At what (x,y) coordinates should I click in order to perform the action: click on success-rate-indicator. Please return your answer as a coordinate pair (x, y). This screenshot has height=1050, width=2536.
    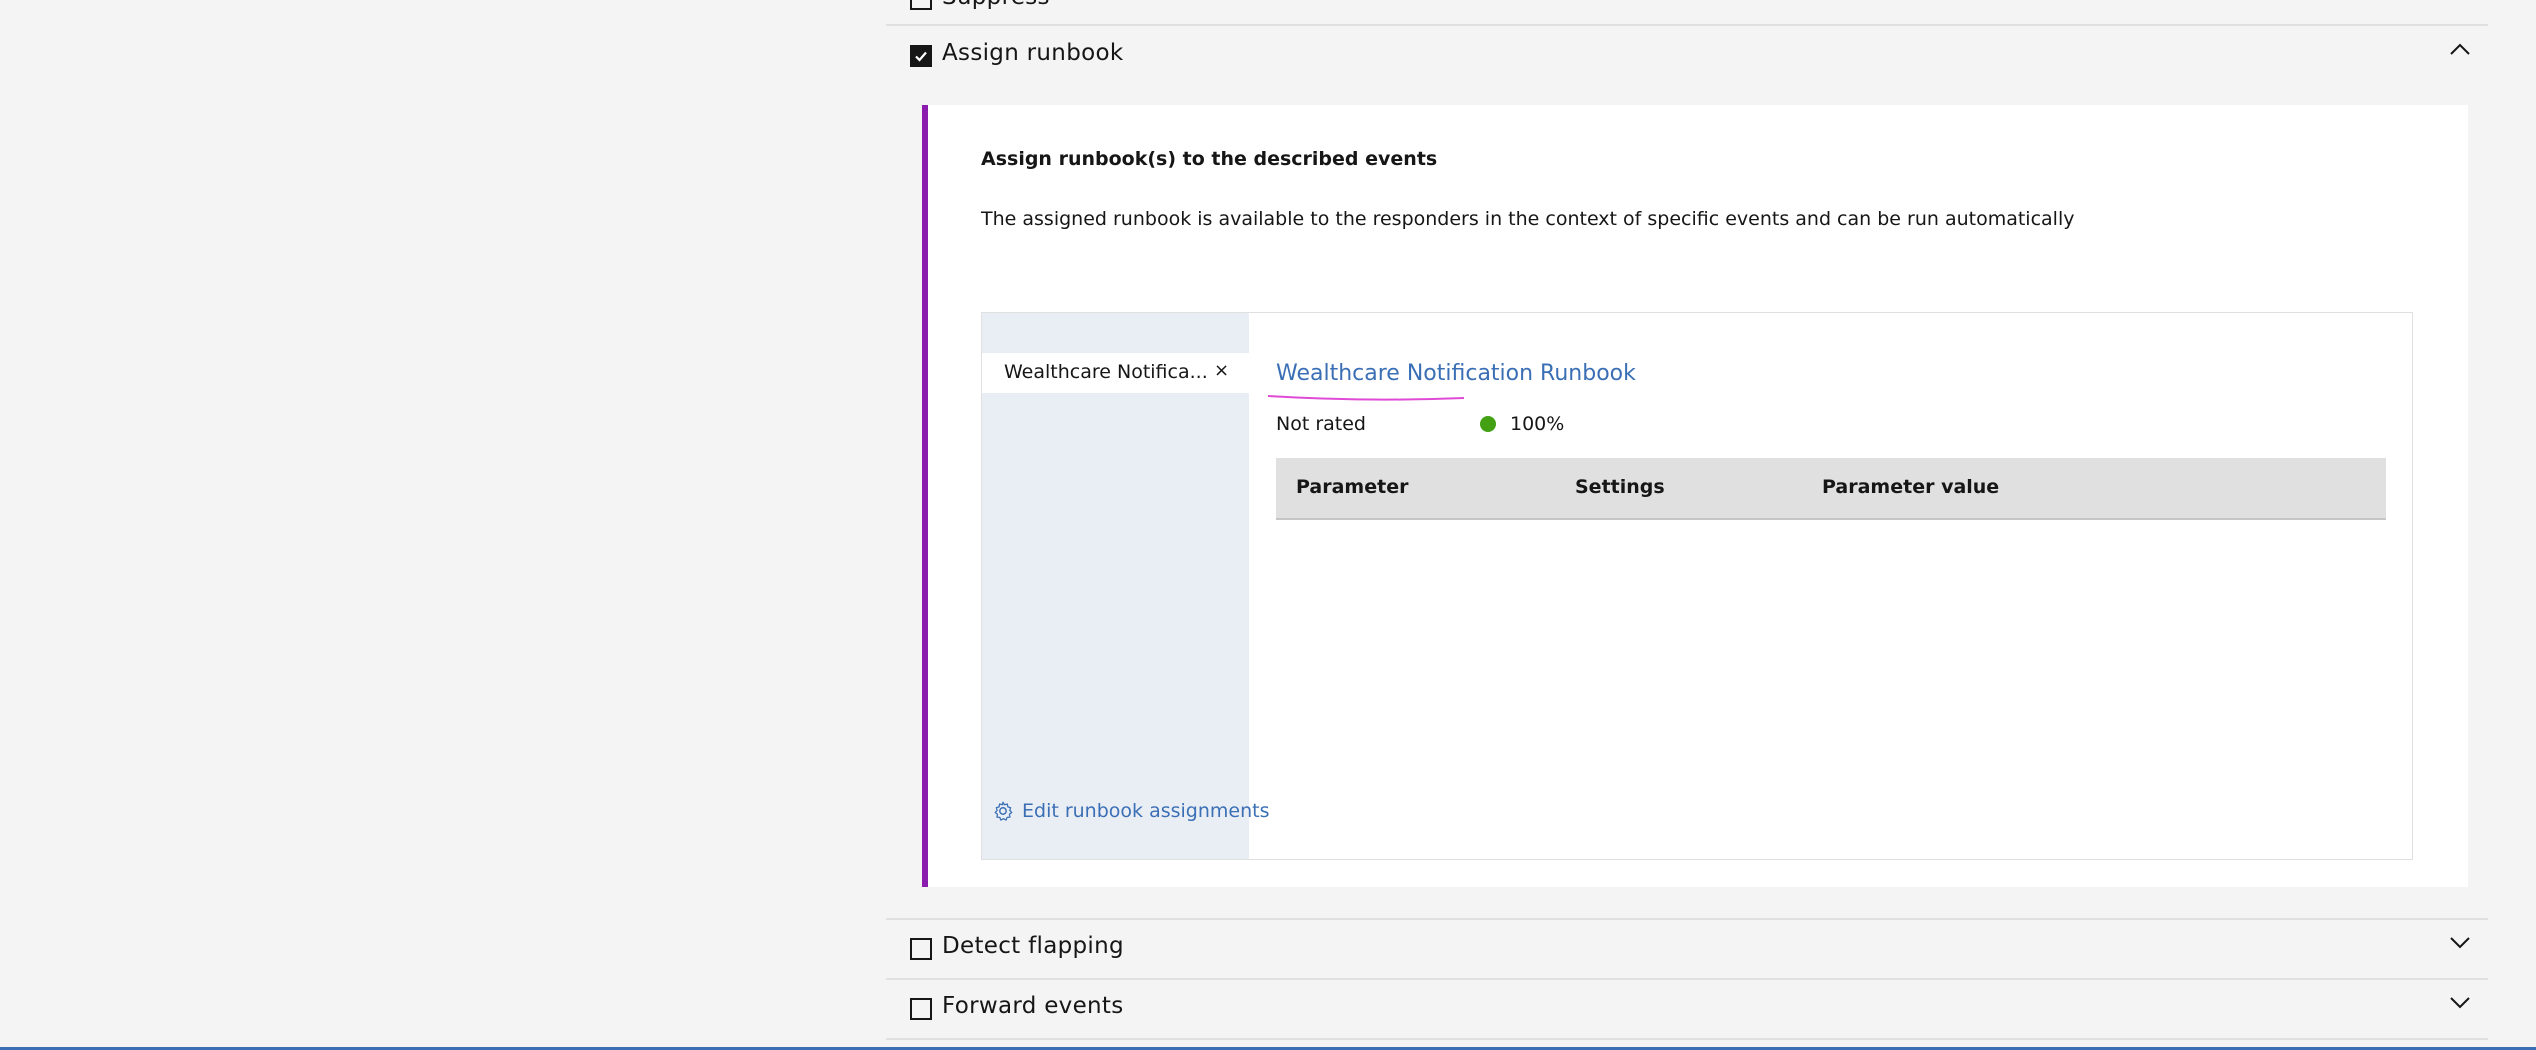
    Looking at the image, I should click on (1488, 424).